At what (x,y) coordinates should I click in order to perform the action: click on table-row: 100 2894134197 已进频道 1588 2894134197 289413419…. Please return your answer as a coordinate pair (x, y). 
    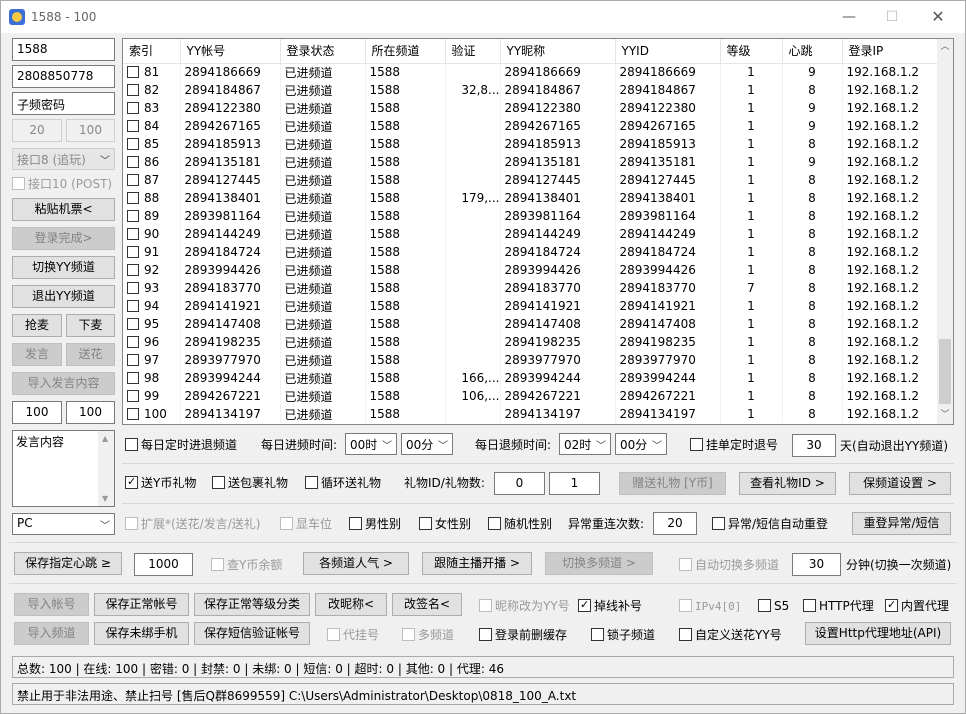
    Looking at the image, I should click on (531, 414).